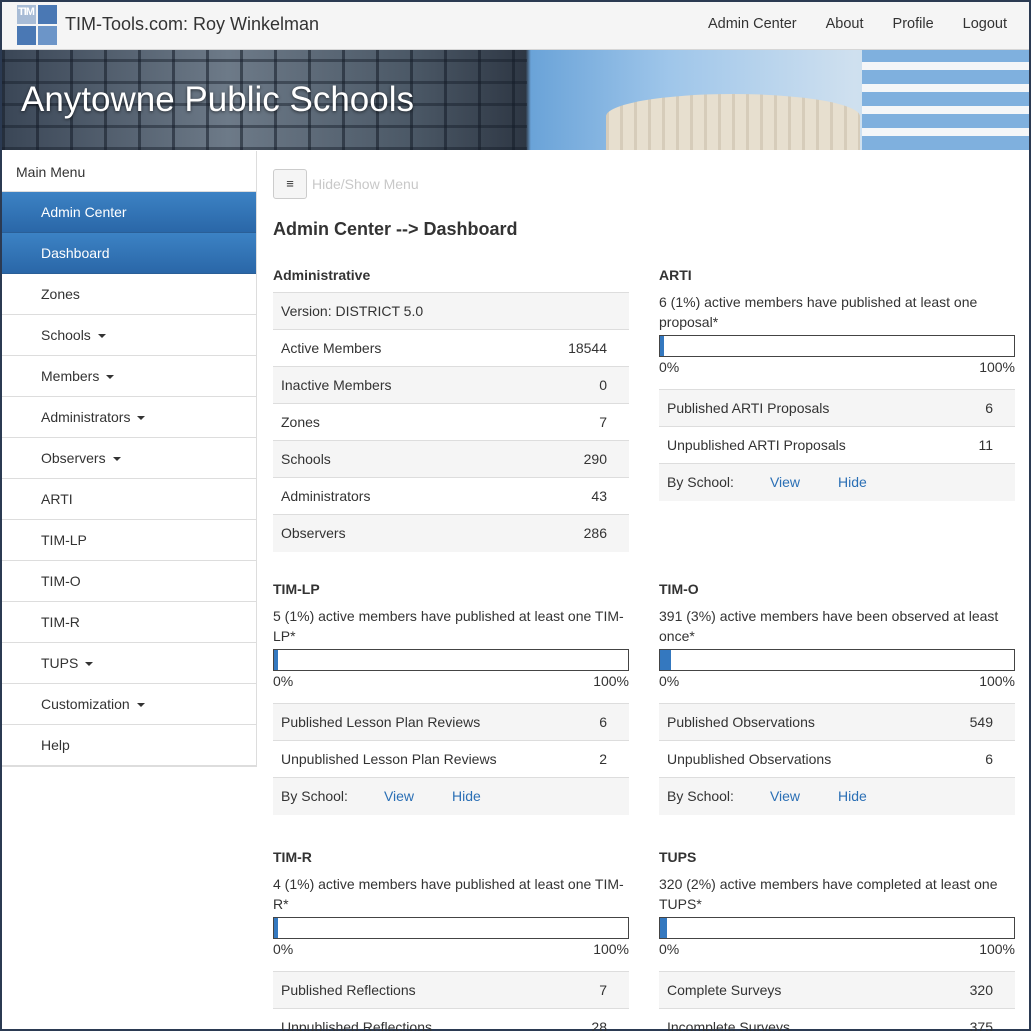 The image size is (1031, 1031). What do you see at coordinates (589, 348) in the screenshot?
I see `row-value: 18544` at bounding box center [589, 348].